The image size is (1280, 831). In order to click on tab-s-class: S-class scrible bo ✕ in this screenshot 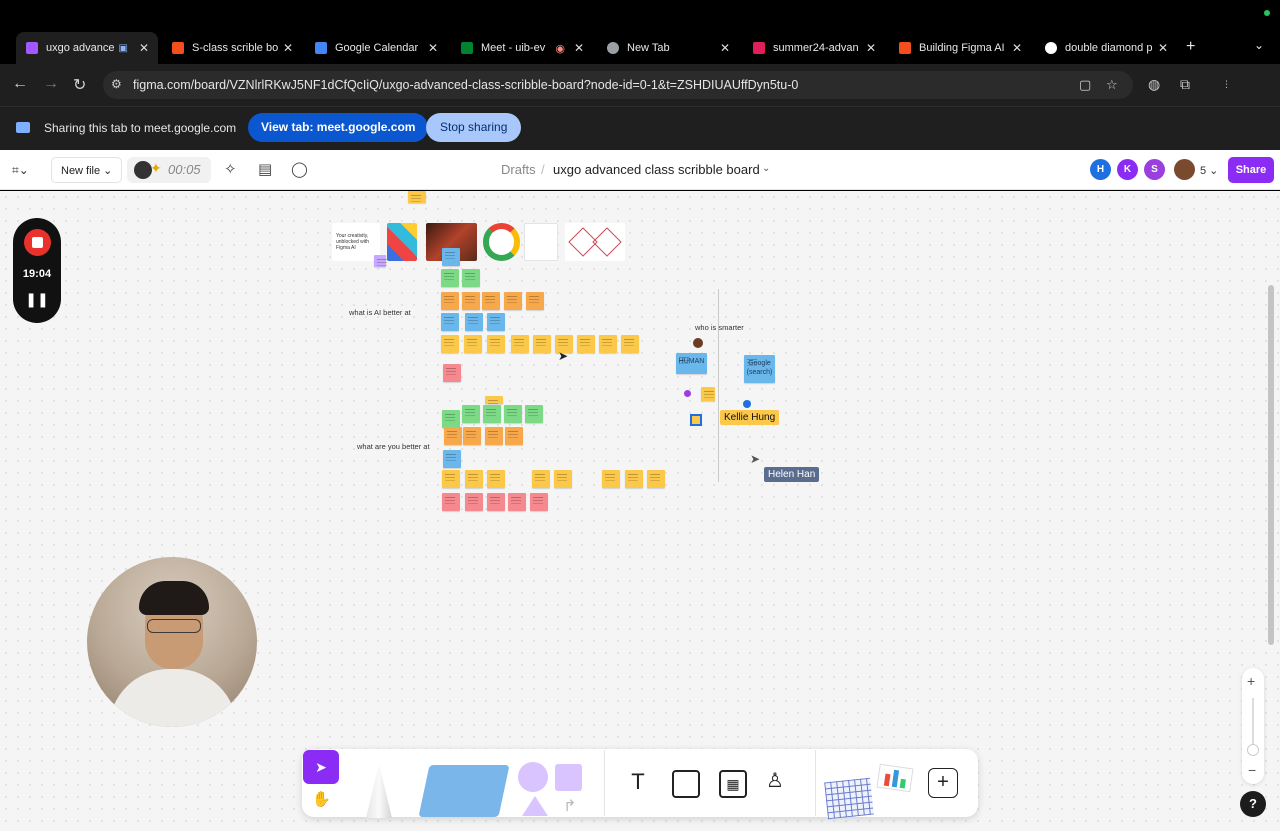, I will do `click(232, 48)`.